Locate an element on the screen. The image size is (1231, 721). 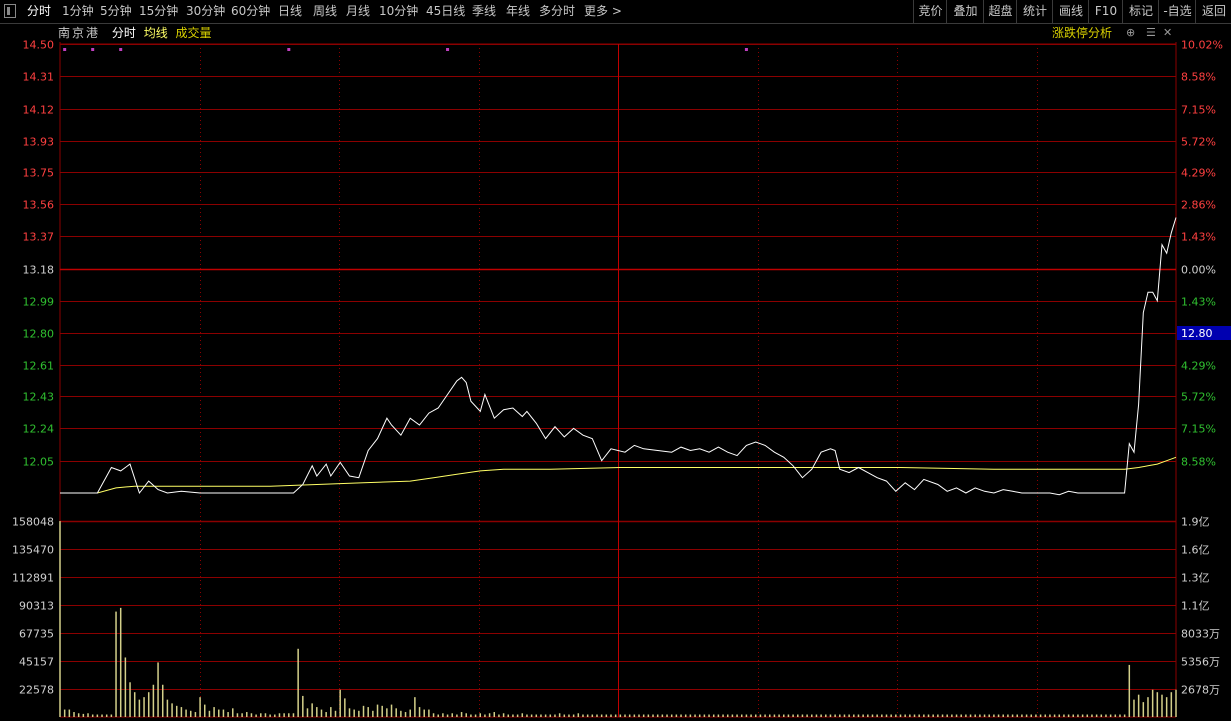
pct-tick-label-7: 1.43% is located at coordinates (1198, 237).